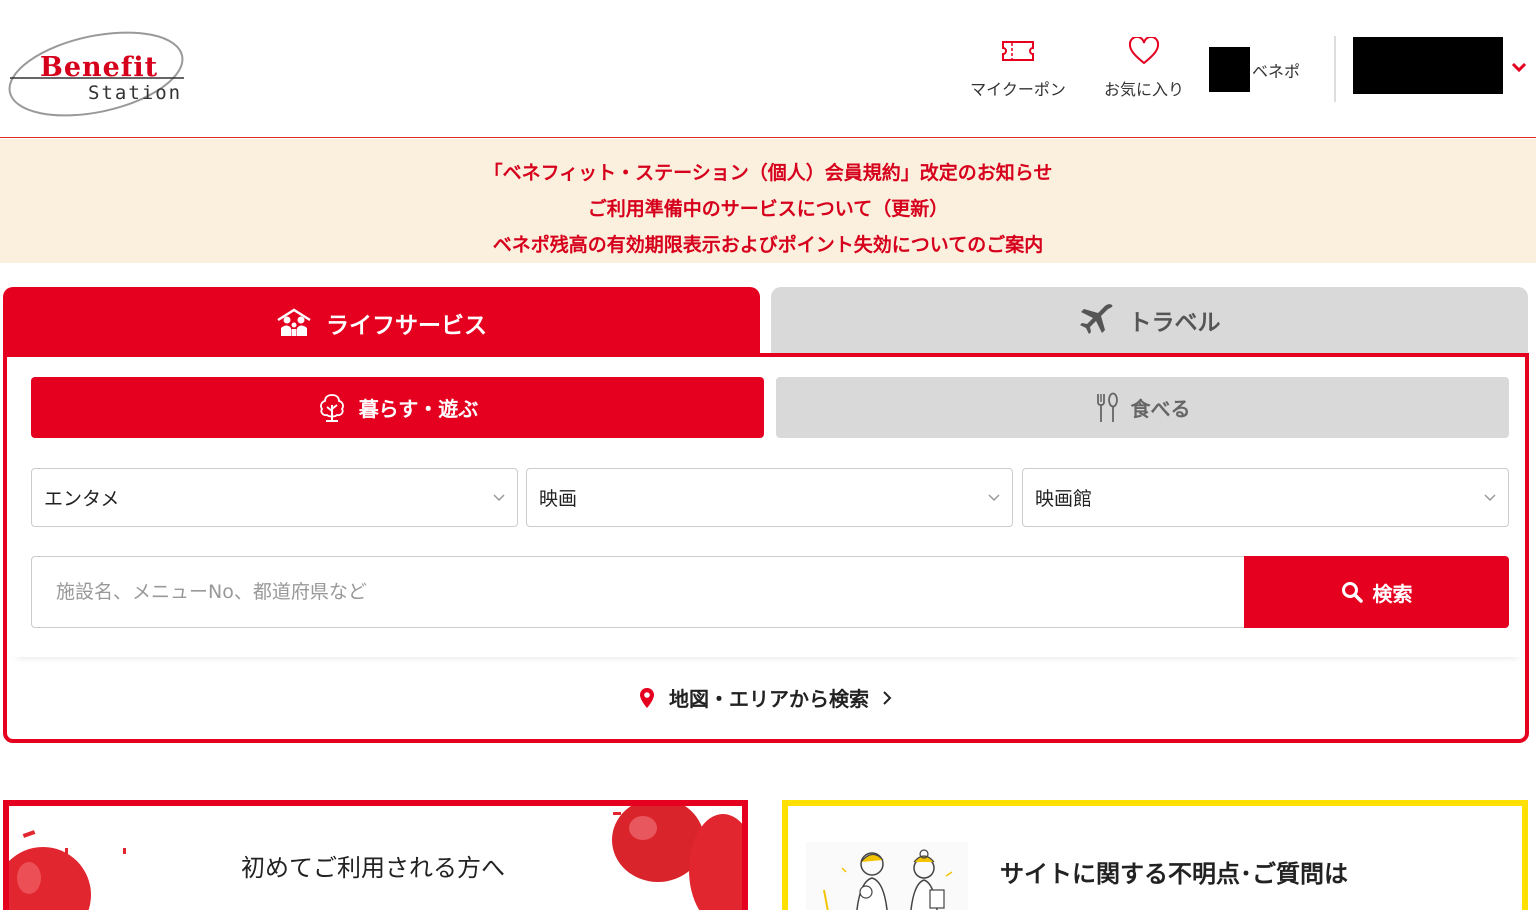 The image size is (1536, 910). What do you see at coordinates (1276, 71) in the screenshot?
I see `benepo-label: ベネポ` at bounding box center [1276, 71].